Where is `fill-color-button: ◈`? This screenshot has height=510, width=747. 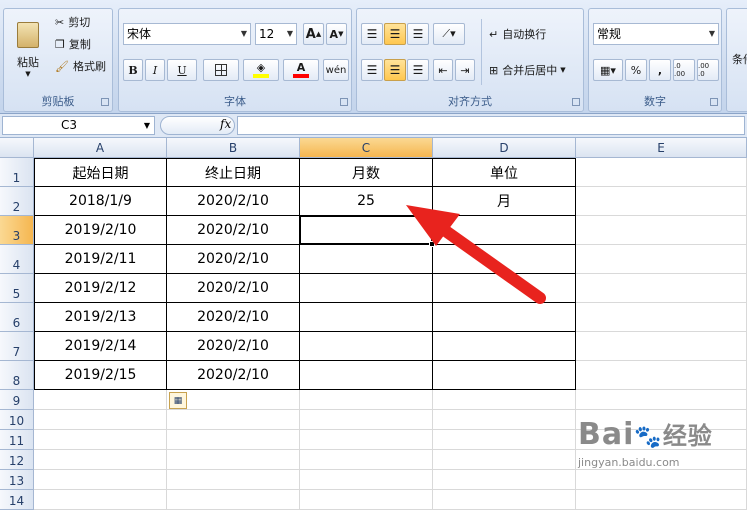 fill-color-button: ◈ is located at coordinates (261, 70).